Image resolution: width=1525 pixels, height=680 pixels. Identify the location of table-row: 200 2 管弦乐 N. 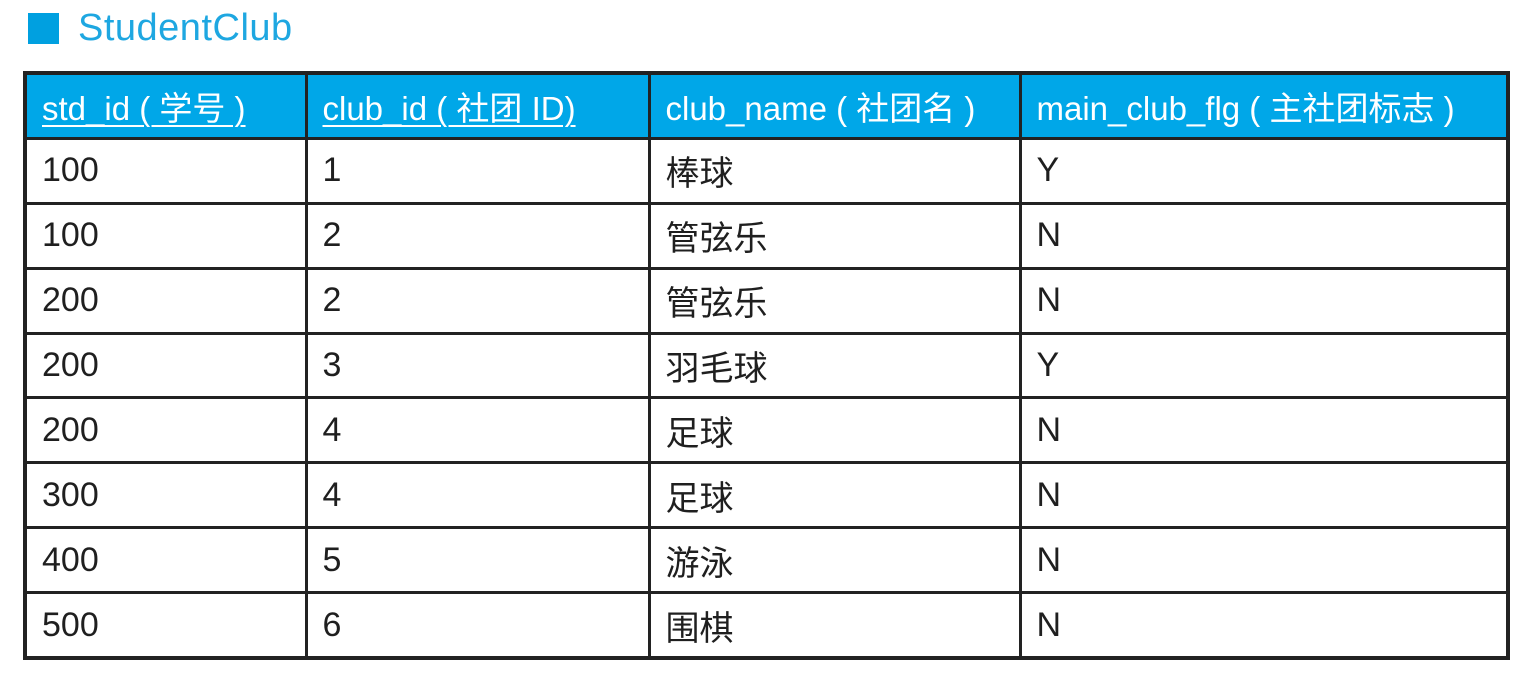
(766, 300).